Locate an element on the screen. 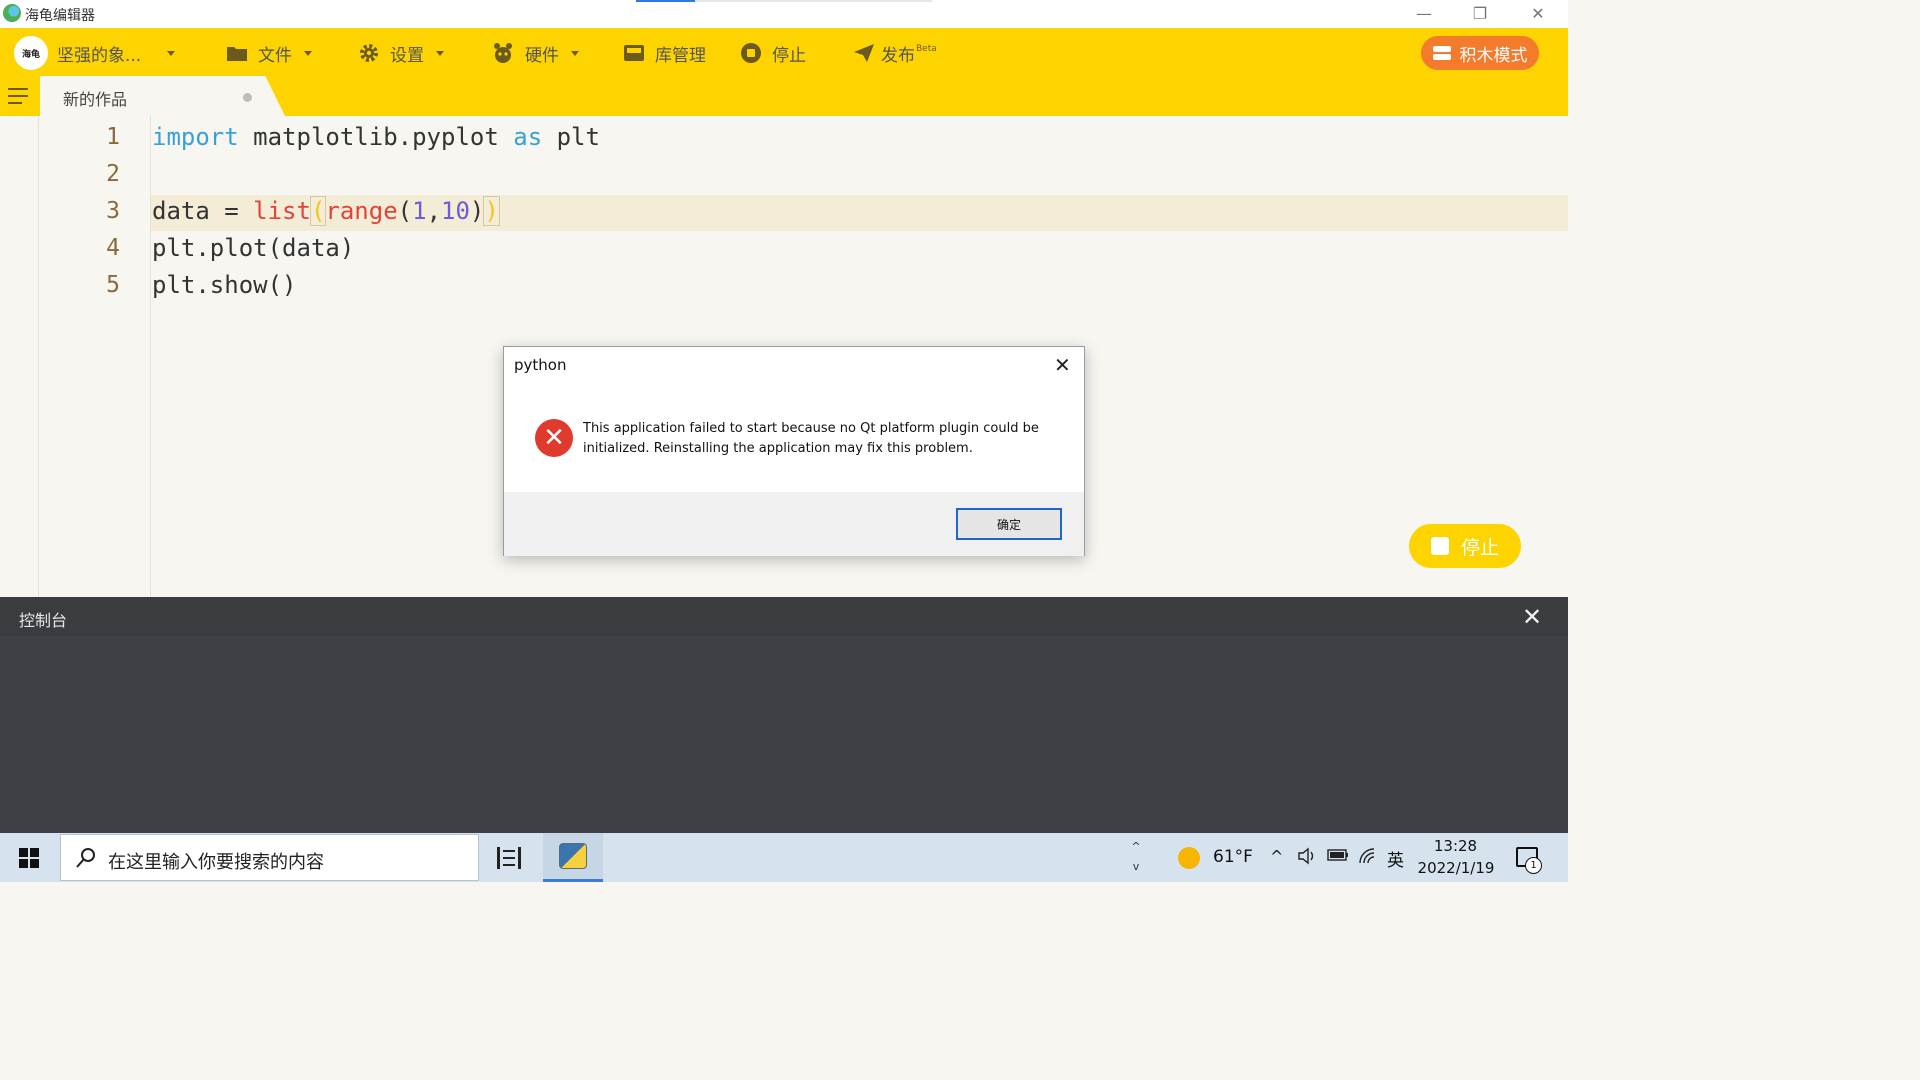 The height and width of the screenshot is (1080, 1920). taskbar-search-box: 在这里输入你要搜索的内容 is located at coordinates (269, 857).